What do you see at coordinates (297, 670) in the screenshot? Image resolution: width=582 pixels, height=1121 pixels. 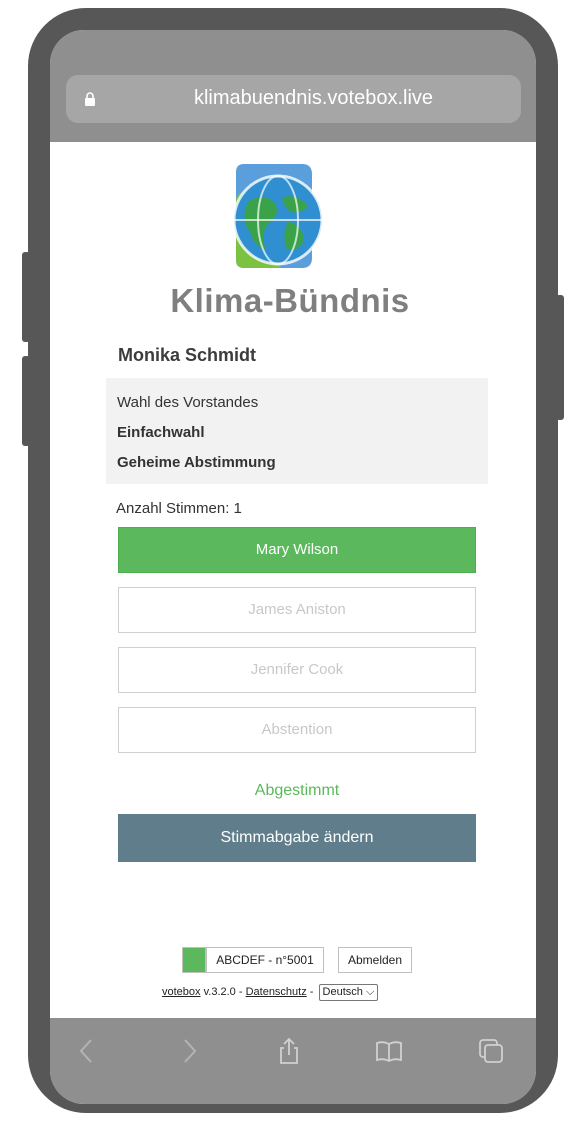 I see `option-jennifer-cook: Jennifer Cook` at bounding box center [297, 670].